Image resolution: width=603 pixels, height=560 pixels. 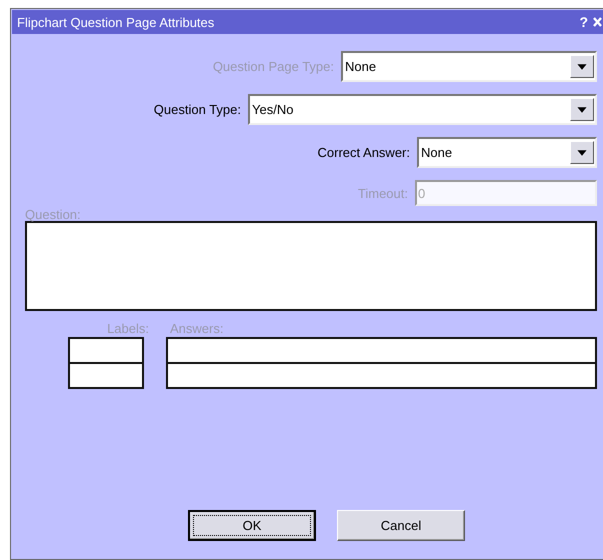 I want to click on close-icon, so click(x=597, y=22).